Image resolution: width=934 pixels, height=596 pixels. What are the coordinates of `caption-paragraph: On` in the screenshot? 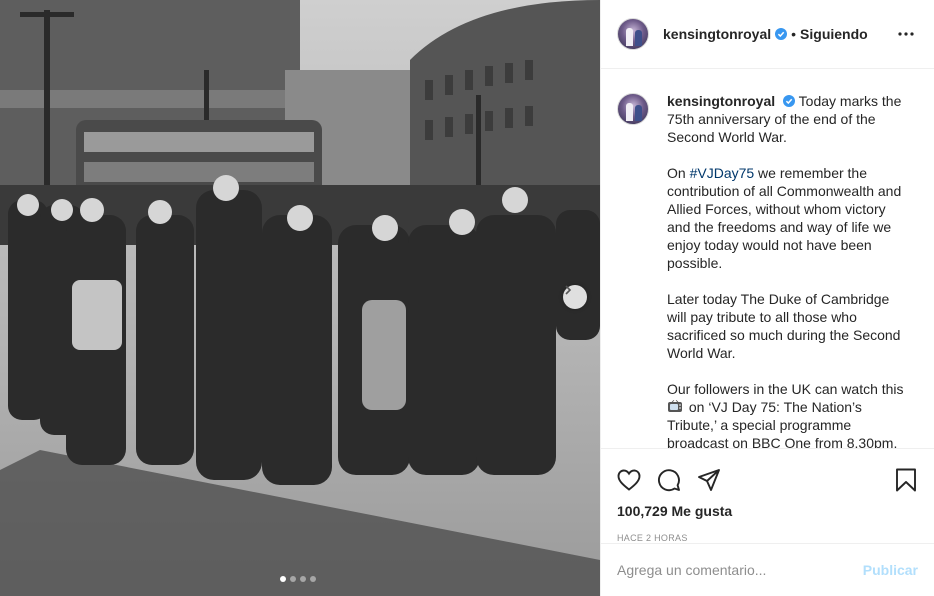 It's located at (678, 173).